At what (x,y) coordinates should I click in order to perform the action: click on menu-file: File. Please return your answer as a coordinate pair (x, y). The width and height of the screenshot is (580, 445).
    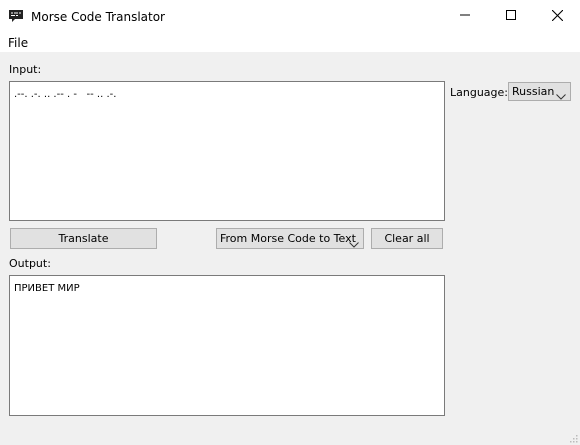
    Looking at the image, I should click on (18, 43).